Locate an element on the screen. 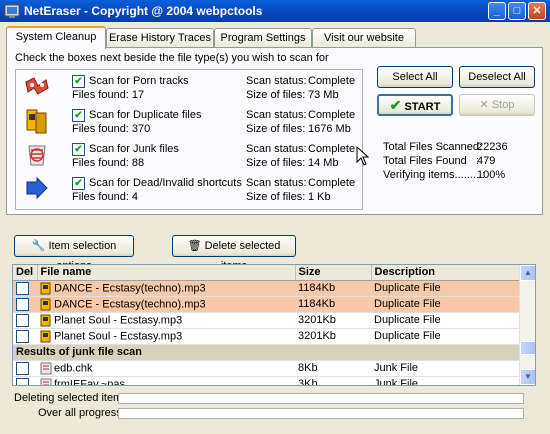  scan-duplicate-size: 1676 Mb is located at coordinates (329, 129).